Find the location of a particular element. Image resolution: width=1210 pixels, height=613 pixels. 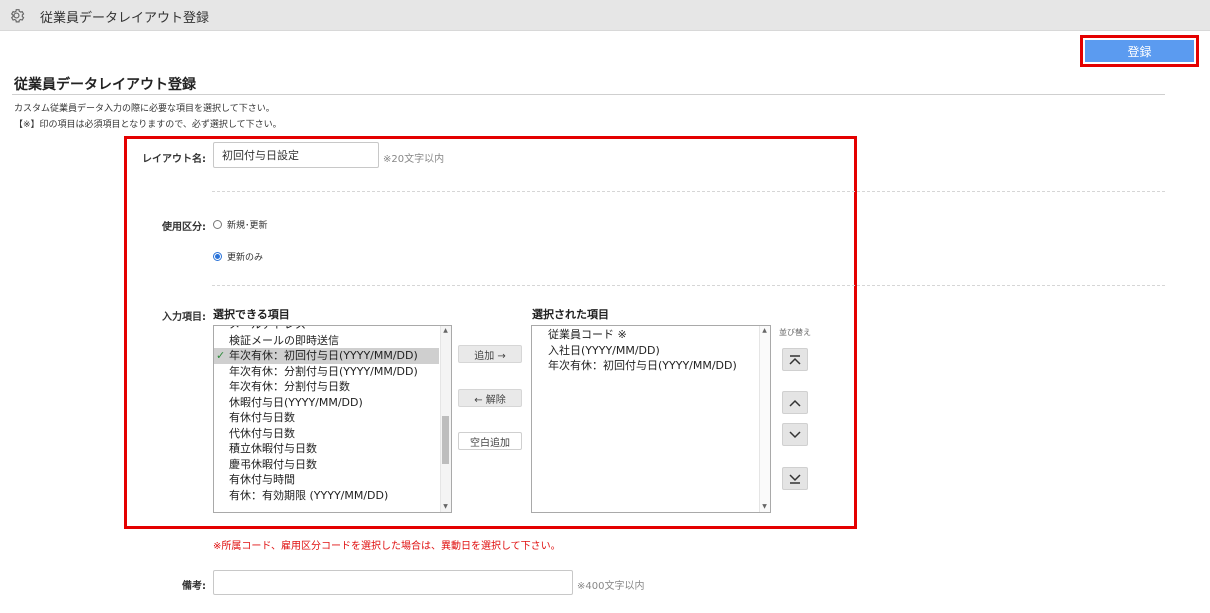

selected-items-header: 選択された項目 is located at coordinates (570, 314).